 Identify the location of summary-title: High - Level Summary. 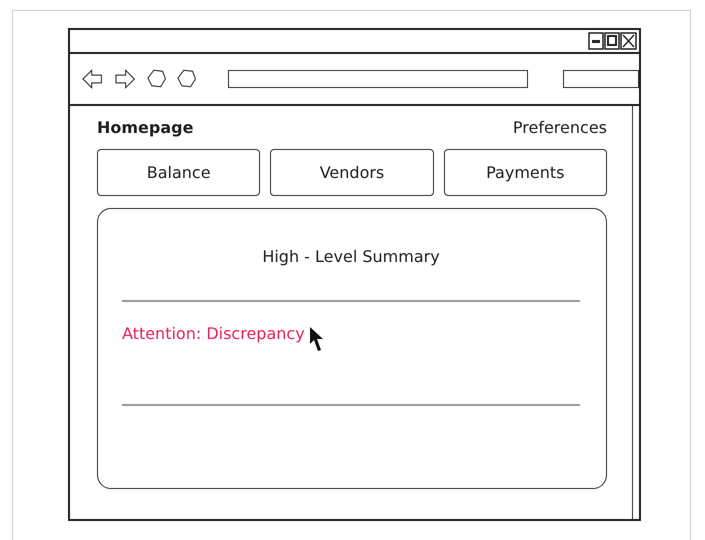
(351, 257).